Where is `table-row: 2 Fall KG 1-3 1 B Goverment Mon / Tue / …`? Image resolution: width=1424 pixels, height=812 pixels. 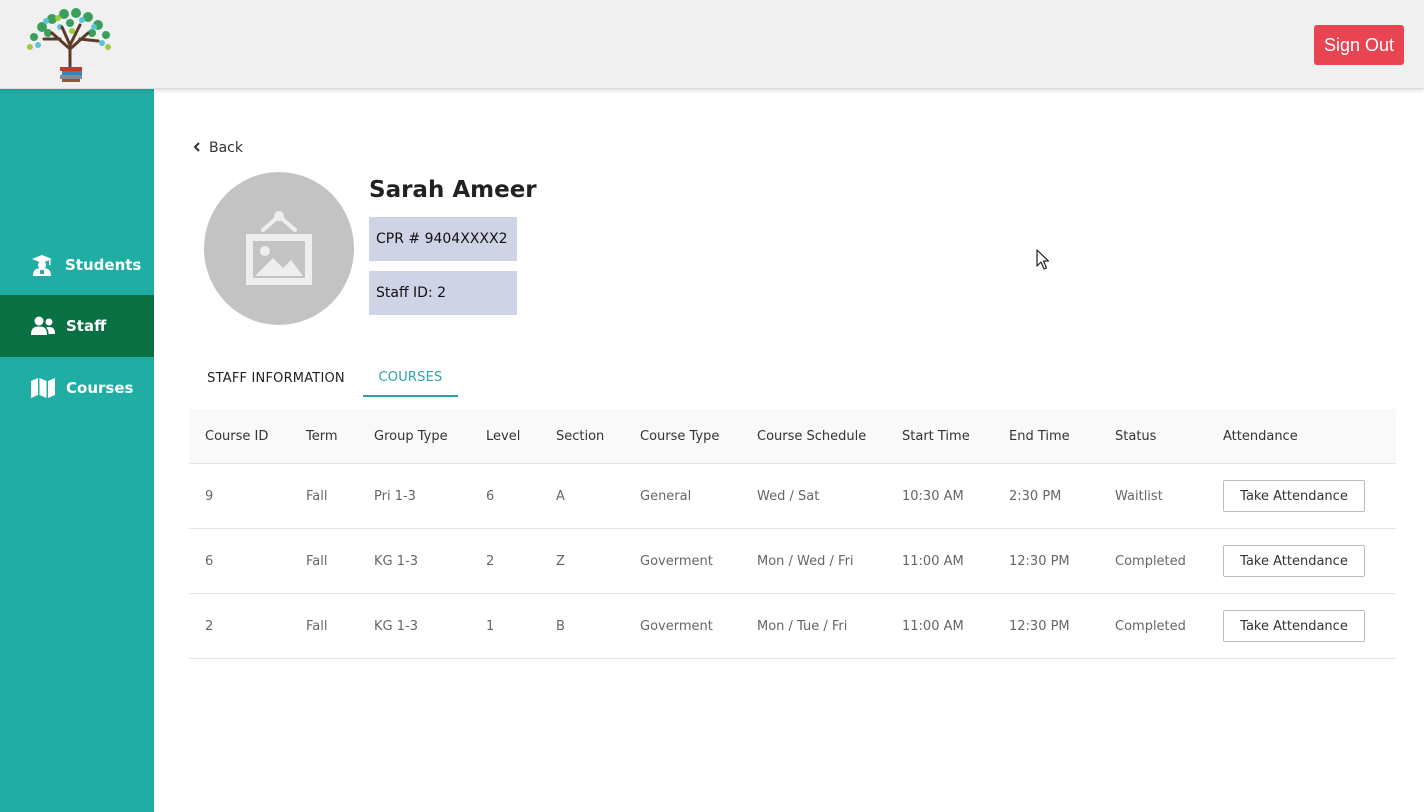
table-row: 2 Fall KG 1-3 1 B Goverment Mon / Tue / … is located at coordinates (792, 626).